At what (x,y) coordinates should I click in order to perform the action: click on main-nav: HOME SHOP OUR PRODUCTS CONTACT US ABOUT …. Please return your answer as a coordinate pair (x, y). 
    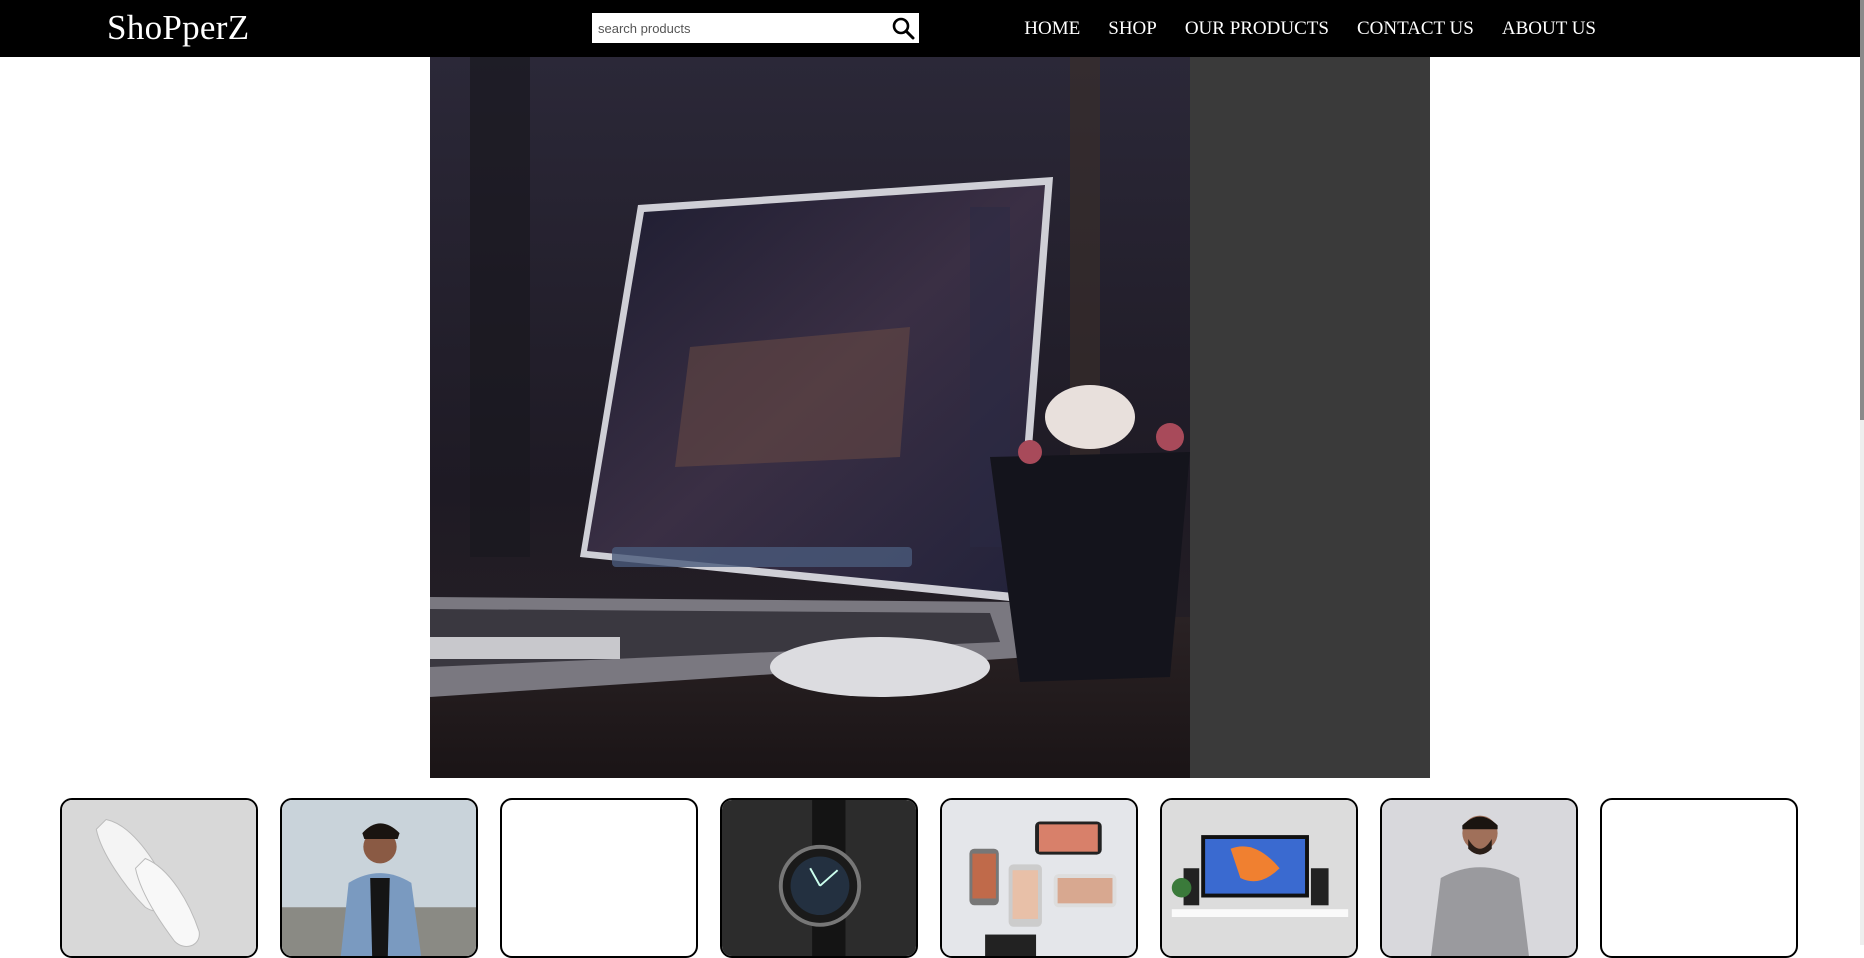
    Looking at the image, I should click on (1296, 28).